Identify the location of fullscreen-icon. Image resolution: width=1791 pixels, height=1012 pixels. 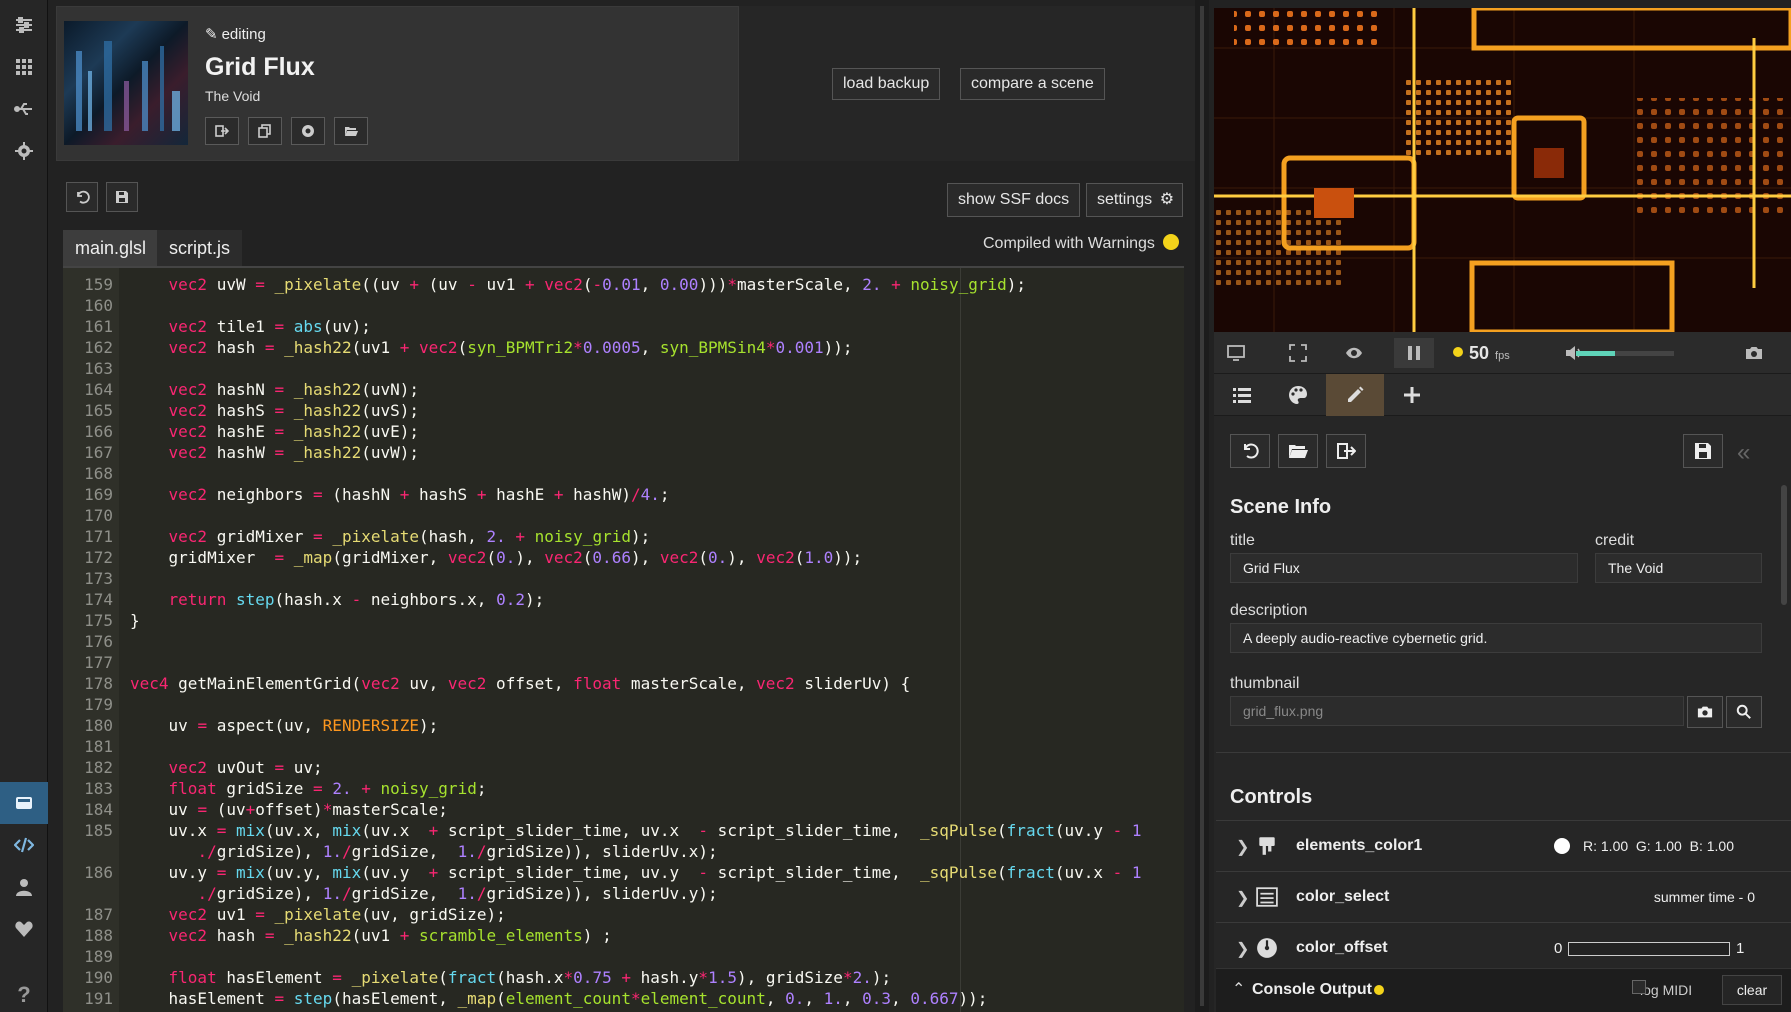
(1298, 353).